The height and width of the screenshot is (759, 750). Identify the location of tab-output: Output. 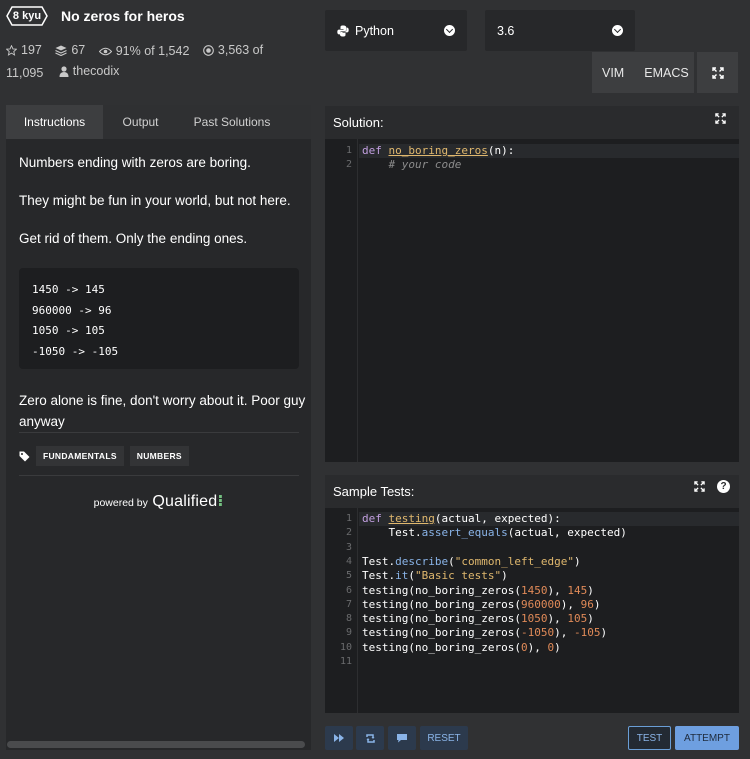
(140, 122).